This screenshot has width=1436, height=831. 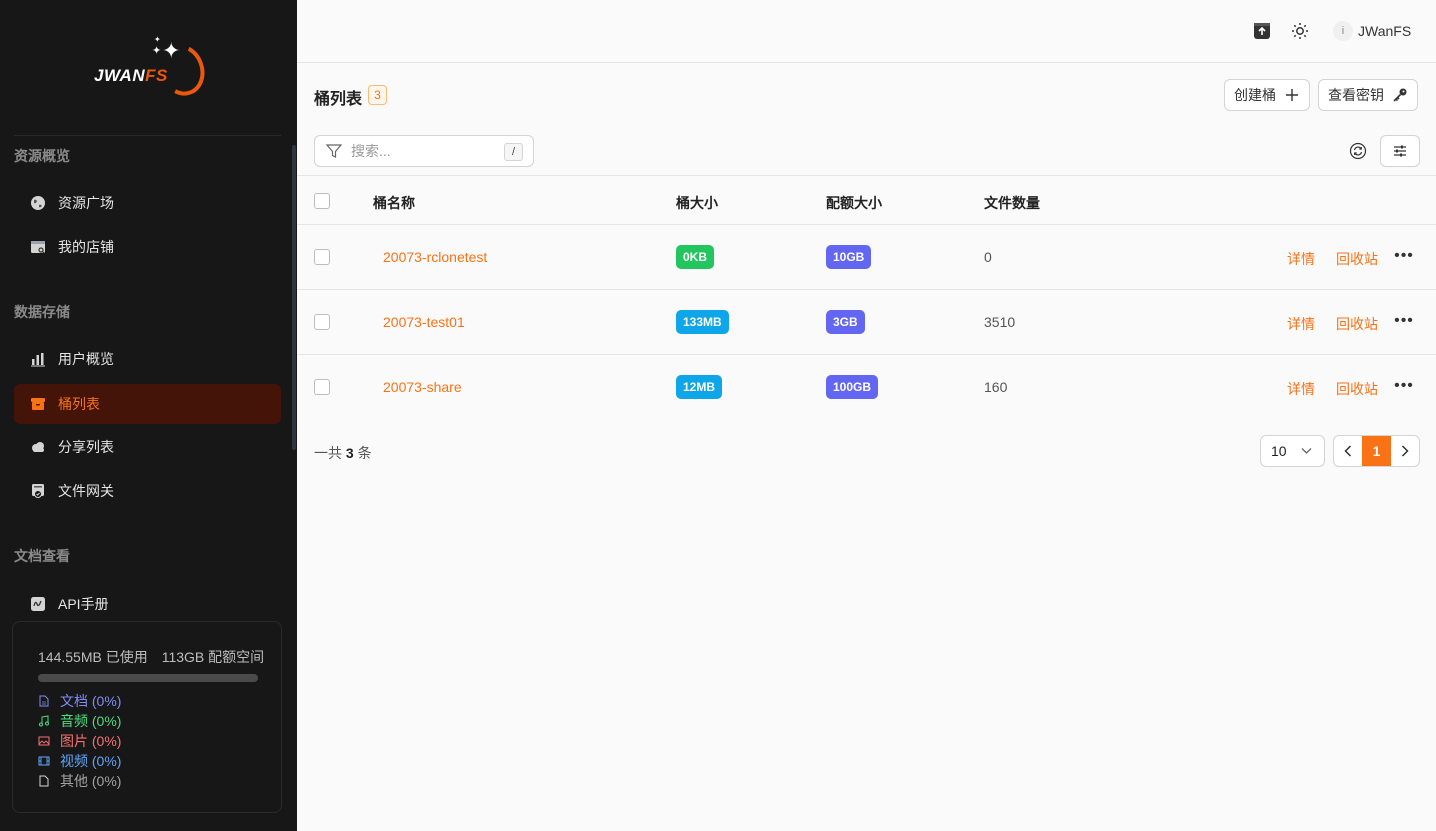 I want to click on select-all-checkbox, so click(x=322, y=201).